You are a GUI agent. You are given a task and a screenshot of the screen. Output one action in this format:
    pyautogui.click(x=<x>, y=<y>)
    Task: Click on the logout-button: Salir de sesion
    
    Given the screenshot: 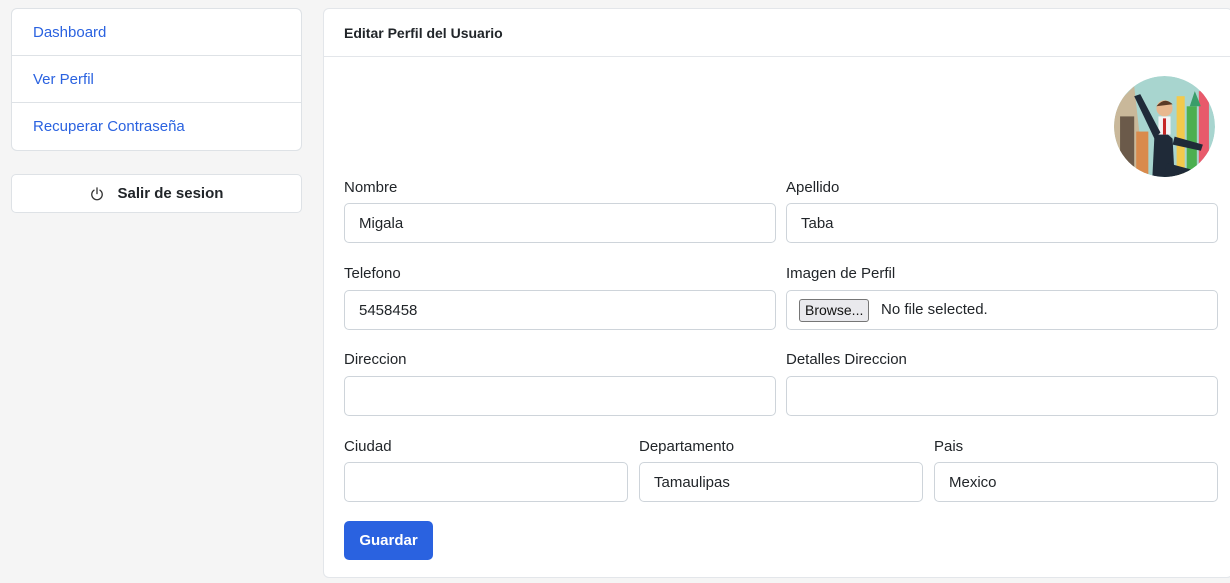 What is the action you would take?
    pyautogui.click(x=156, y=193)
    